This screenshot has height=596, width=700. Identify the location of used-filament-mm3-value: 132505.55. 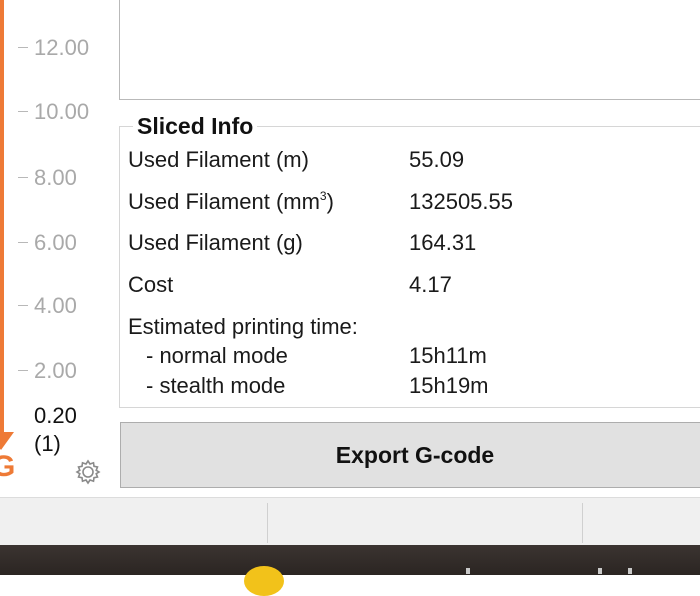
(461, 201).